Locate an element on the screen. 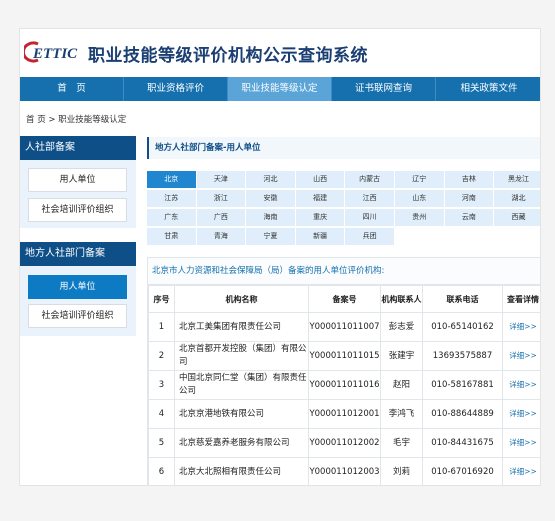  region-option: 北京 is located at coordinates (171, 179).